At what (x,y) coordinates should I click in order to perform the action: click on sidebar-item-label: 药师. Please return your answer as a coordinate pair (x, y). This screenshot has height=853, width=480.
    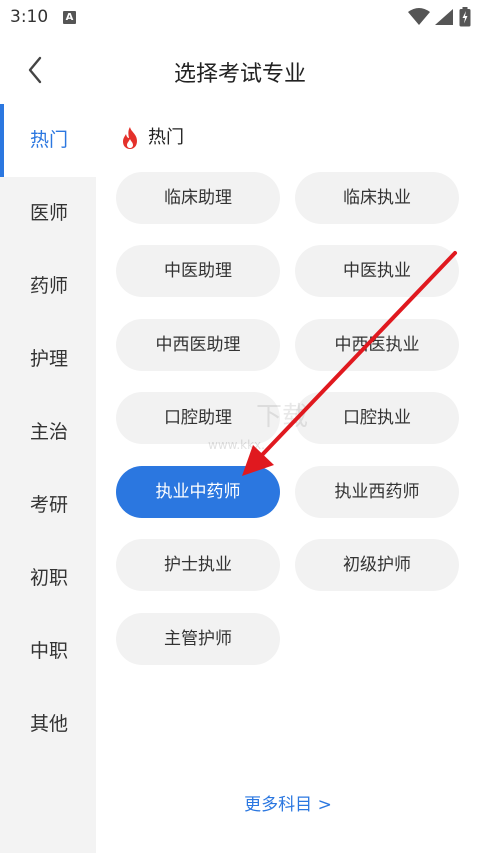
    Looking at the image, I should click on (49, 286).